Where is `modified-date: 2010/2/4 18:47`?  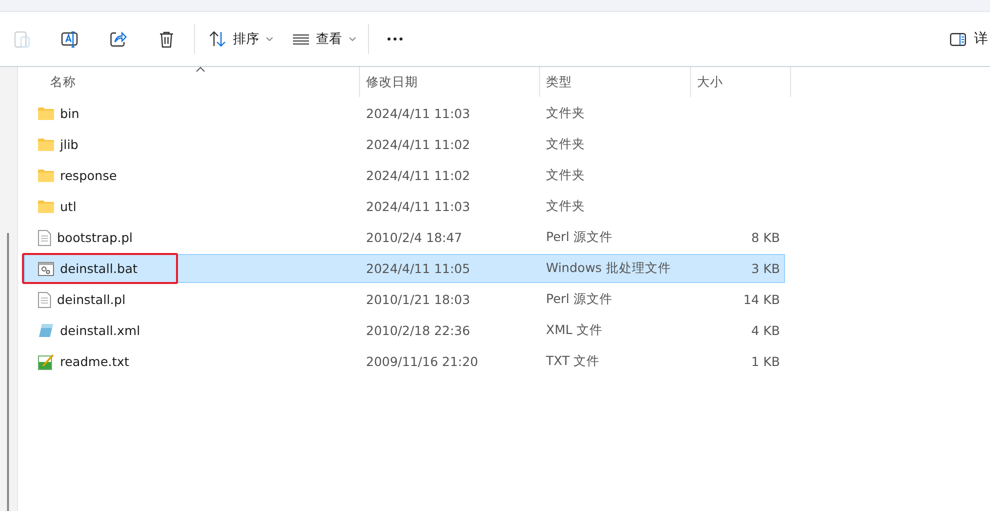
modified-date: 2010/2/4 18:47 is located at coordinates (414, 237).